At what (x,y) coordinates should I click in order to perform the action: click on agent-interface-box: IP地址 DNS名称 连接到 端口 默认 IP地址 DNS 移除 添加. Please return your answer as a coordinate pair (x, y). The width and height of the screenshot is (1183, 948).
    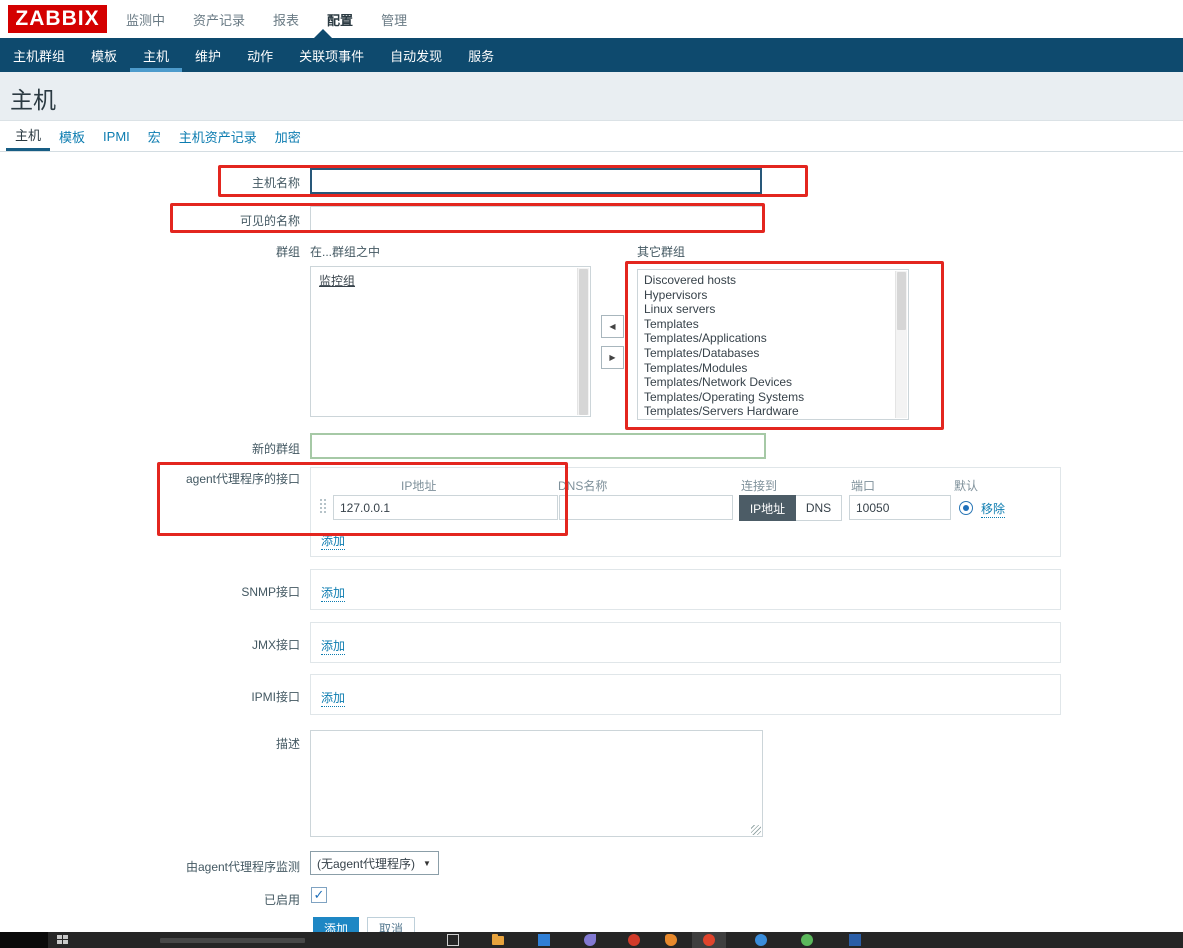
    Looking at the image, I should click on (685, 512).